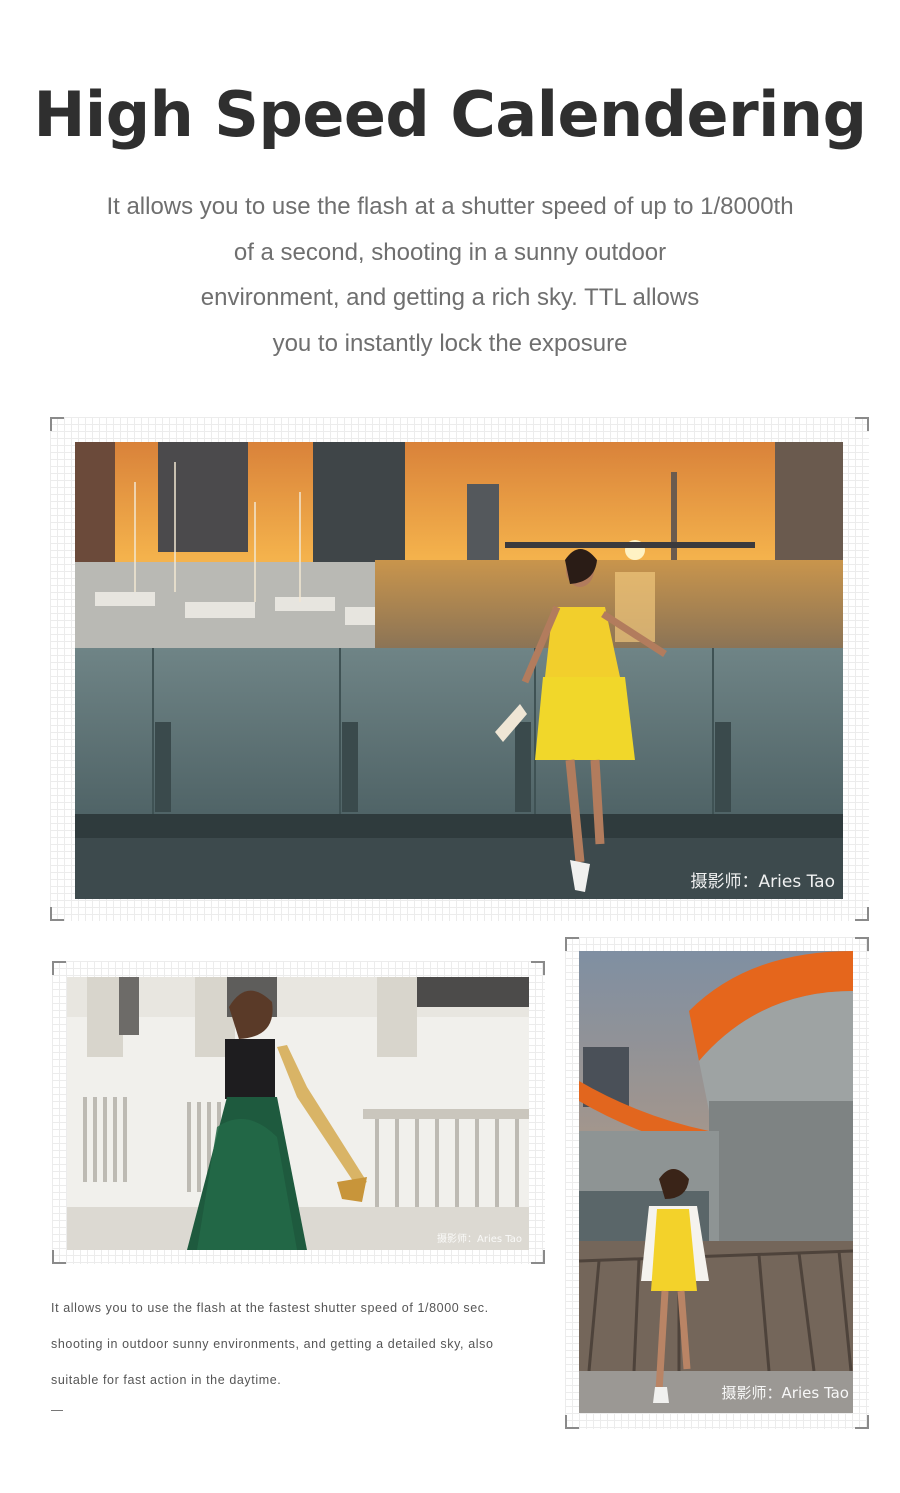  I want to click on left-photo: 摄影师：Aries Tao, so click(298, 1113).